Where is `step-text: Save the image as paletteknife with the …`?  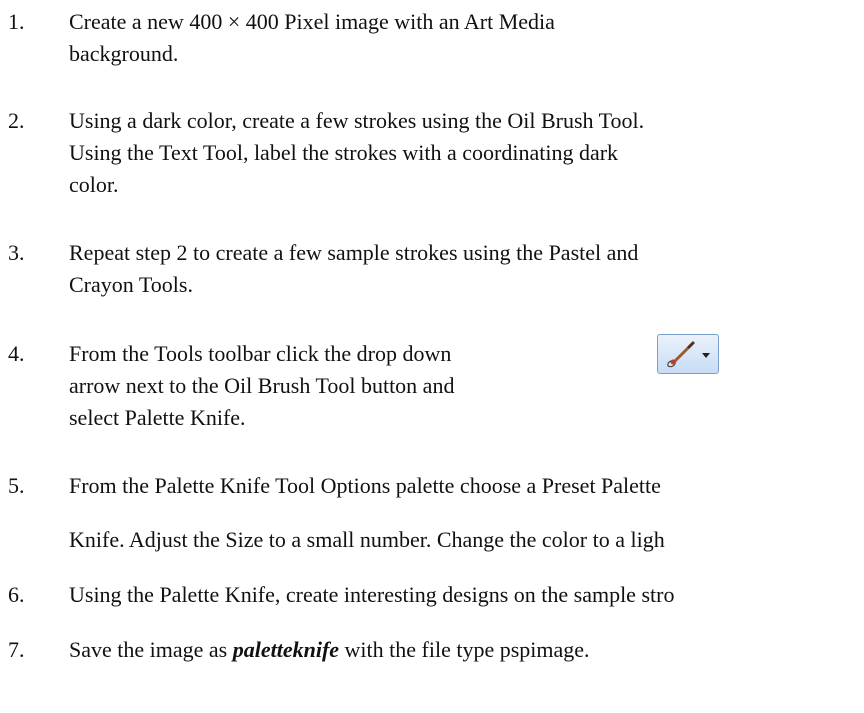 step-text: Save the image as paletteknife with the … is located at coordinates (329, 650).